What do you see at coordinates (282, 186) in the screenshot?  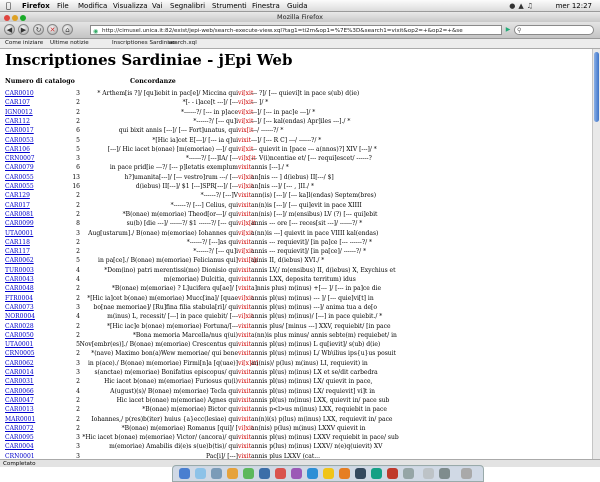 I see `context-right: an[nis ---]/ [--- , ]II./ *` at bounding box center [282, 186].